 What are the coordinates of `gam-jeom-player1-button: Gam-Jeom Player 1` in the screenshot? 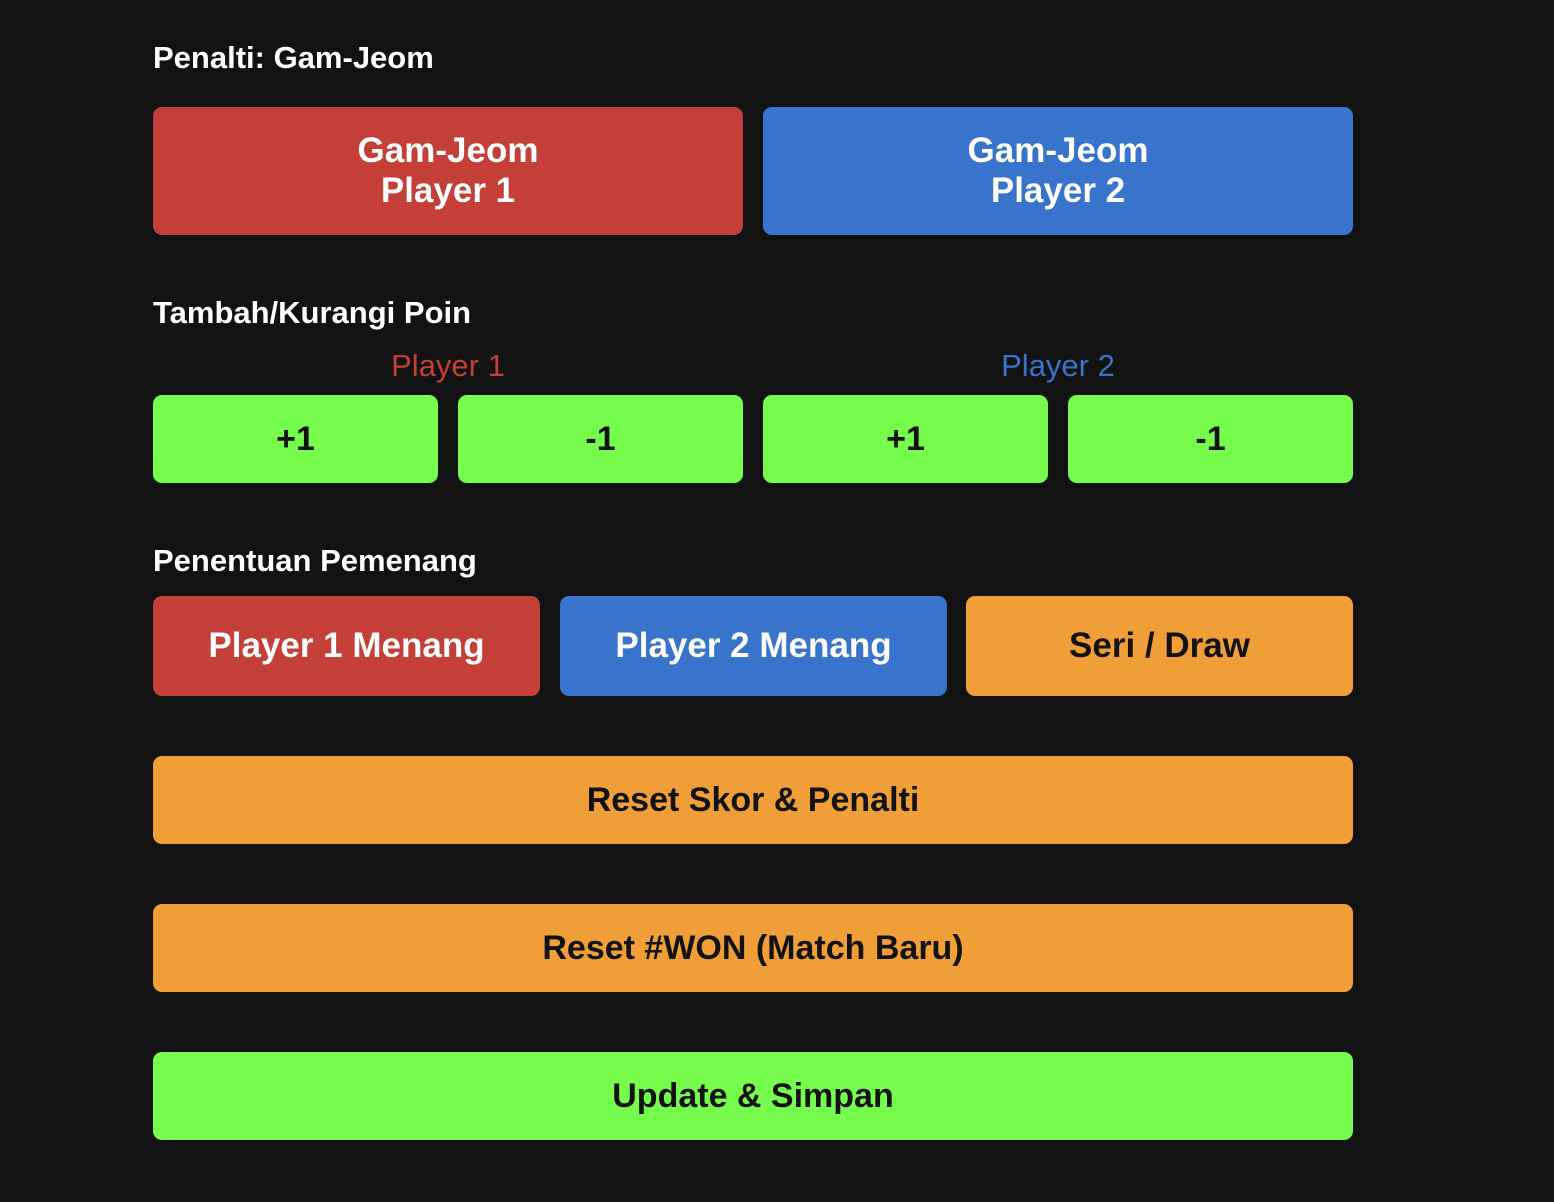 It's located at (448, 171).